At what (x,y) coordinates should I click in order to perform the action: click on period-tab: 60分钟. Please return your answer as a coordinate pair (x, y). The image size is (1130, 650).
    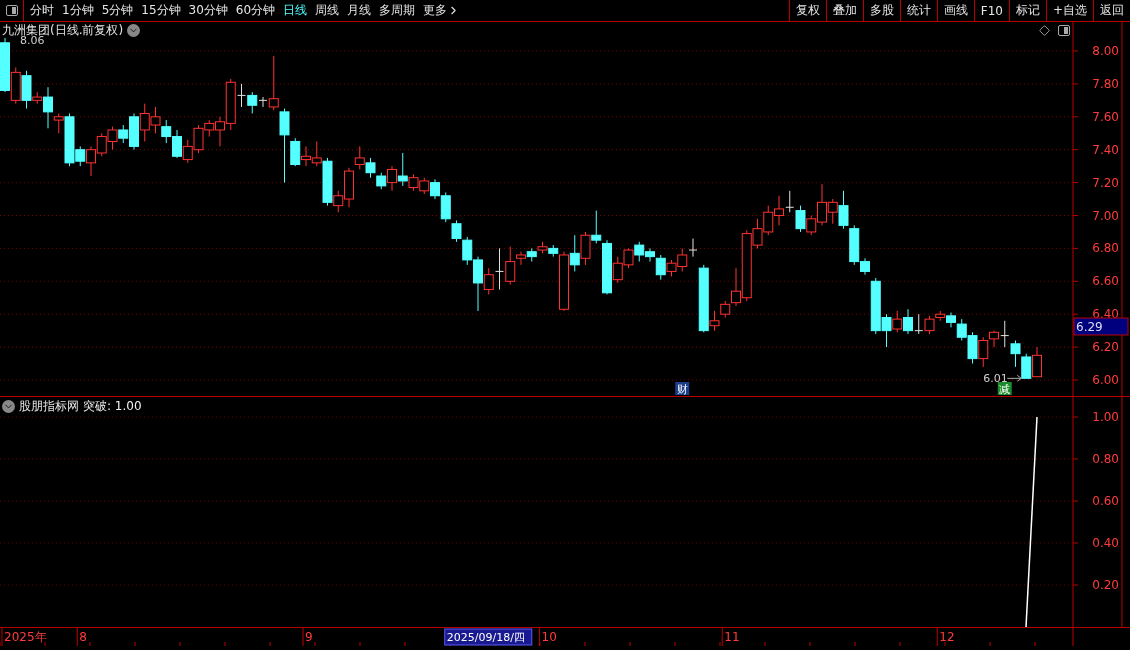
    Looking at the image, I should click on (255, 10).